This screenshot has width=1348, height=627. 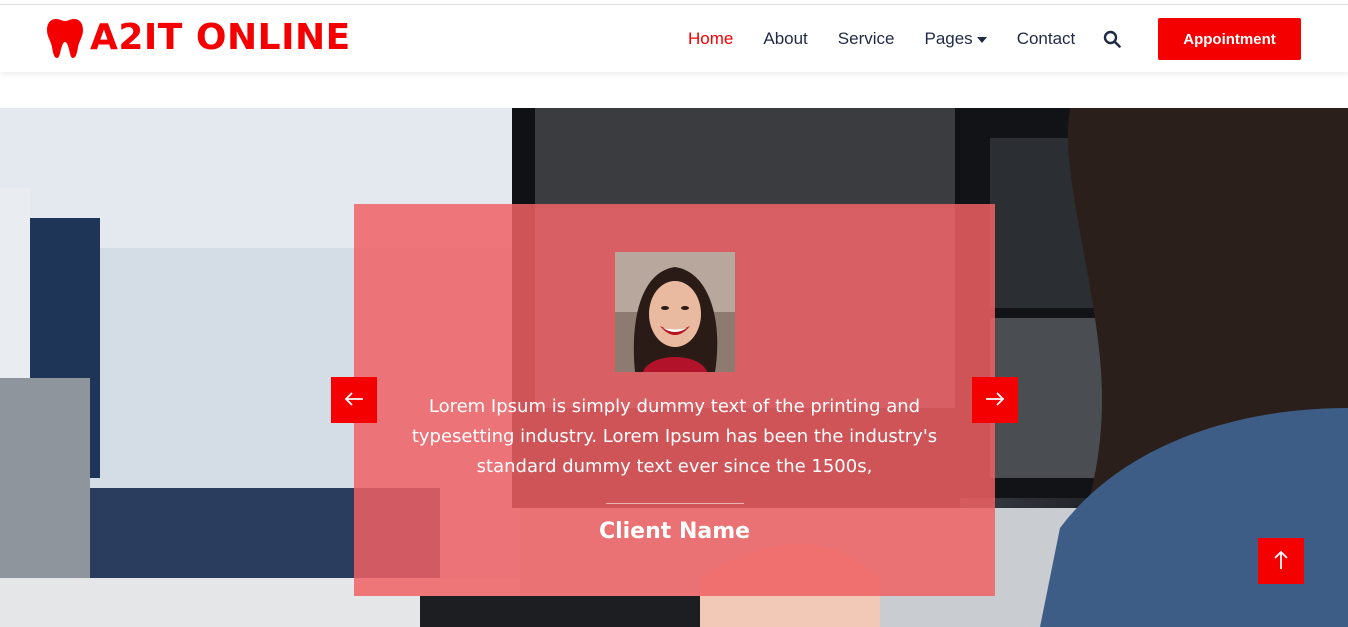 What do you see at coordinates (710, 38) in the screenshot?
I see `nav-home: Home` at bounding box center [710, 38].